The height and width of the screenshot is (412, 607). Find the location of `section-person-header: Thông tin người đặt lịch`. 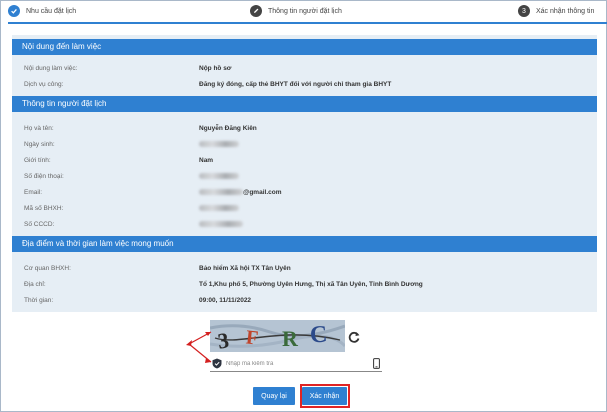

section-person-header: Thông tin người đặt lịch is located at coordinates (304, 104).